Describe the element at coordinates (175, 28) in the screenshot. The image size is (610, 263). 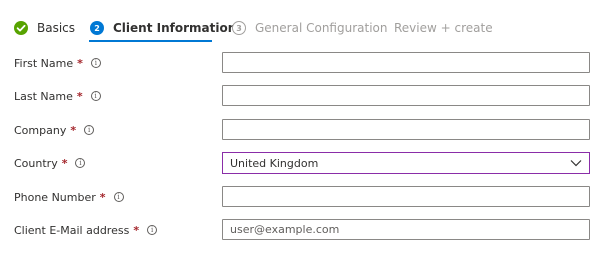
I see `tab-client-information-label: Client Information` at that location.